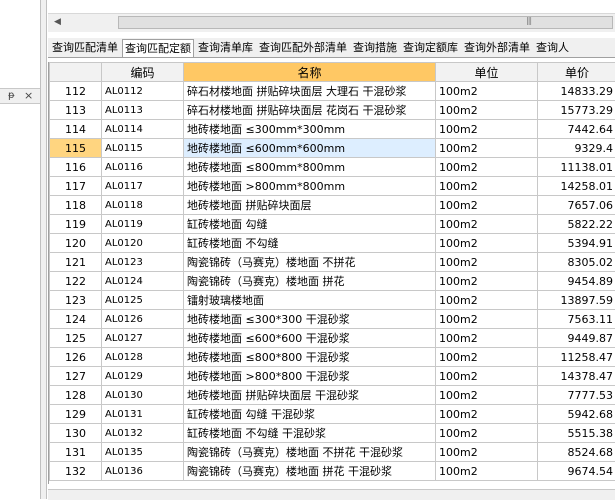 This screenshot has width=615, height=500. I want to click on row-code: AL0114, so click(143, 129).